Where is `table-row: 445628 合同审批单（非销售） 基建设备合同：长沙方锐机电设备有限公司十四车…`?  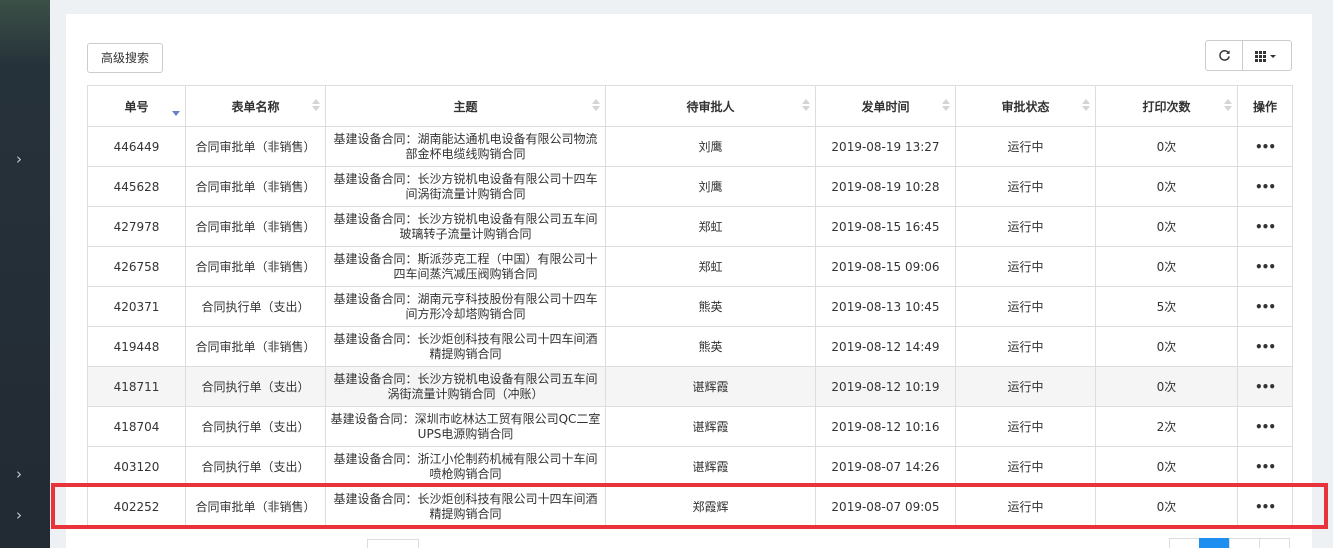 table-row: 445628 合同审批单（非销售） 基建设备合同：长沙方锐机电设备有限公司十四车… is located at coordinates (690, 186).